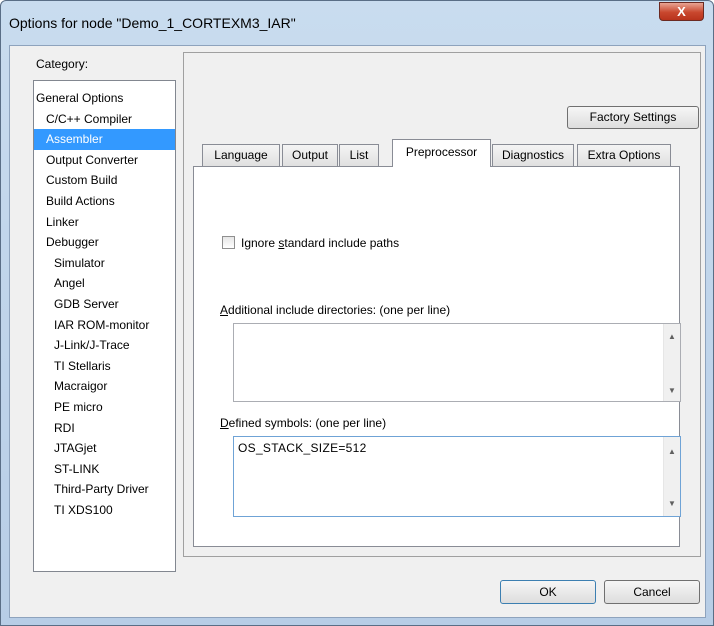 Image resolution: width=714 pixels, height=626 pixels. What do you see at coordinates (357, 23) in the screenshot?
I see `title-bar: Options for node "Demo_1_CORTEXM3_IAR" X` at bounding box center [357, 23].